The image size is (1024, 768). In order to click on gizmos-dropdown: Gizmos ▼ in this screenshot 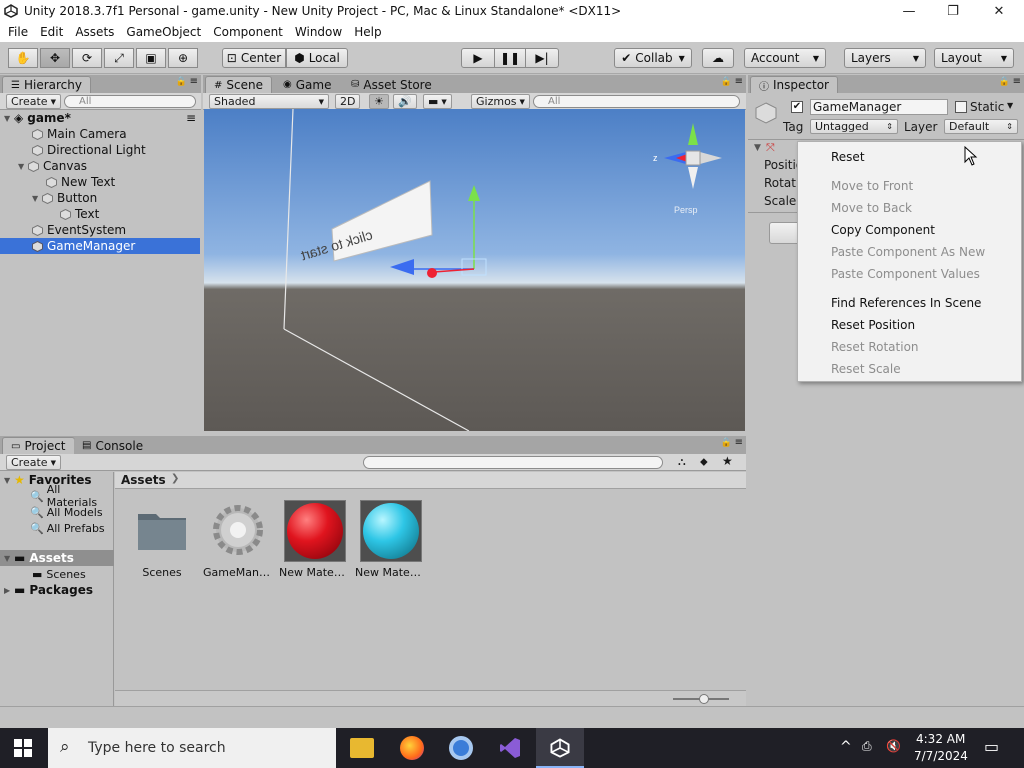, I will do `click(500, 101)`.